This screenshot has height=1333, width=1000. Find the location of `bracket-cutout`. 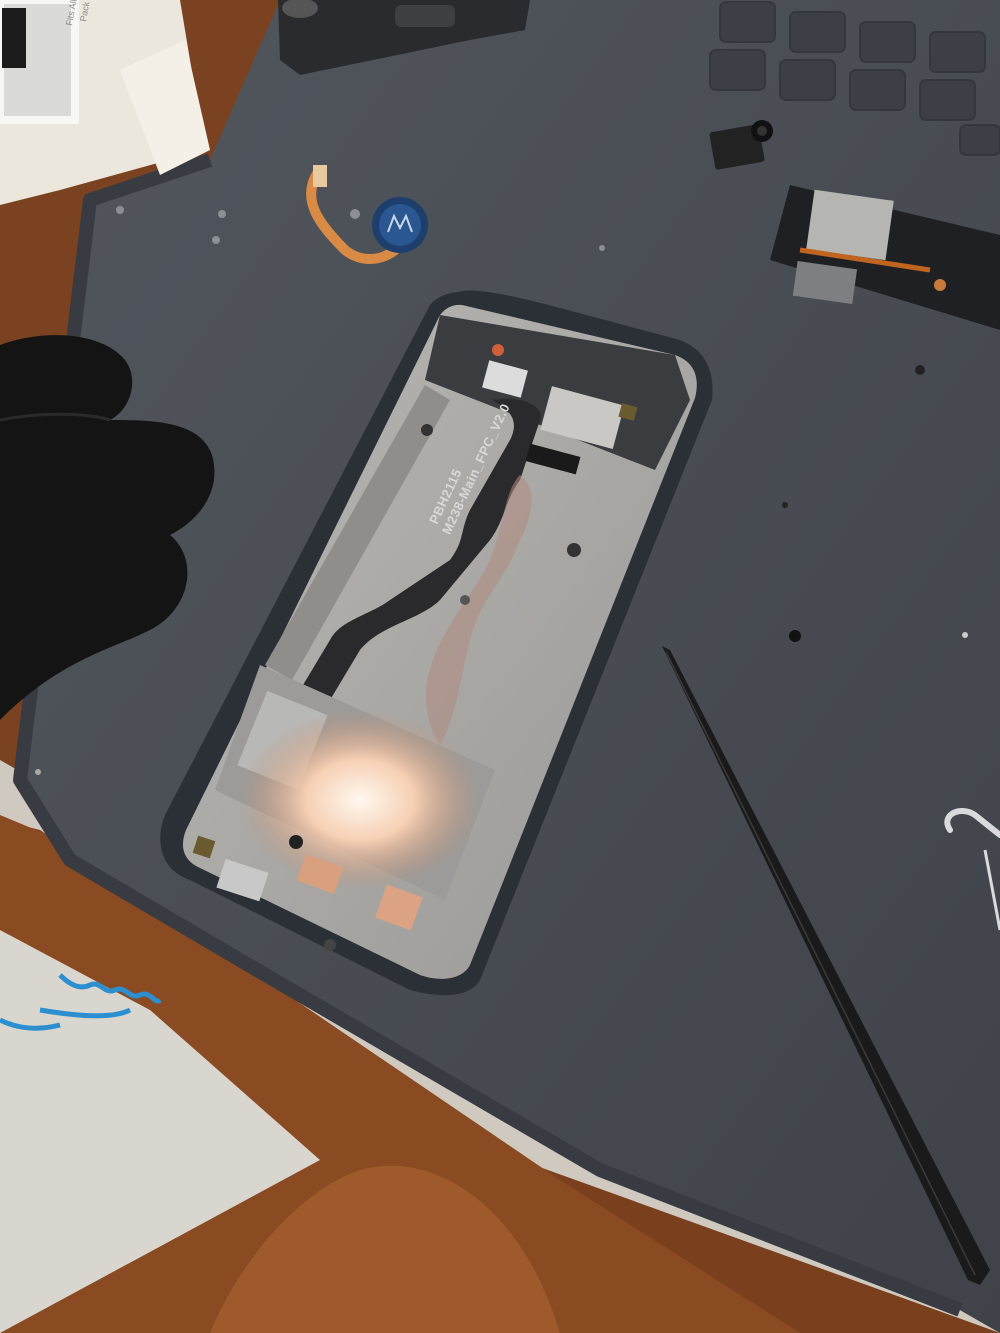

bracket-cutout is located at coordinates (425, 16).